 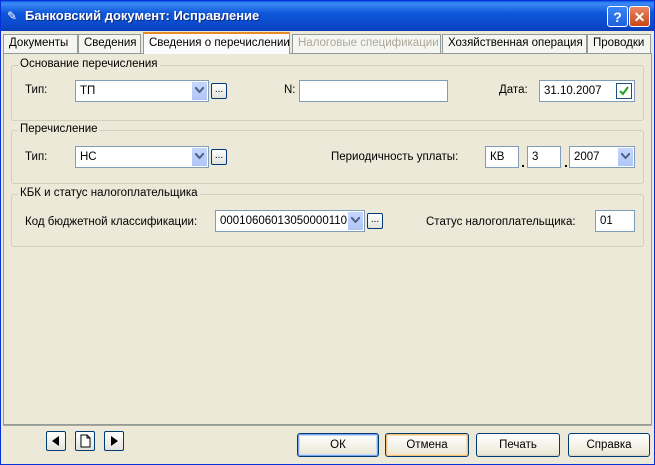 What do you see at coordinates (513, 90) in the screenshot?
I see `basis-date-label: Дата:` at bounding box center [513, 90].